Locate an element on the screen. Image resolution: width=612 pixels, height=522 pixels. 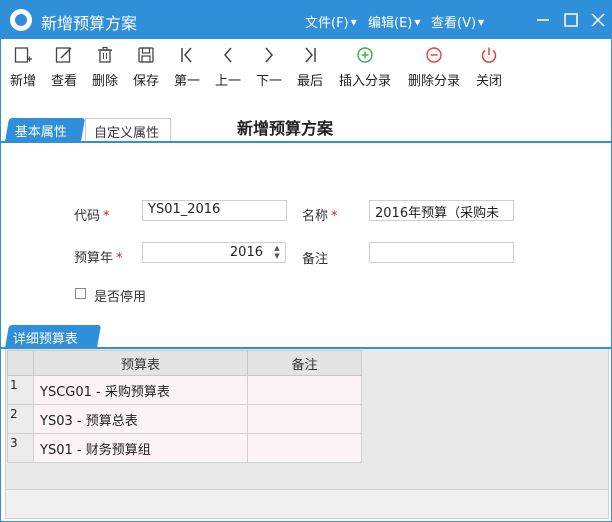
tab-basic-properties: 基本属性 is located at coordinates (45, 130).